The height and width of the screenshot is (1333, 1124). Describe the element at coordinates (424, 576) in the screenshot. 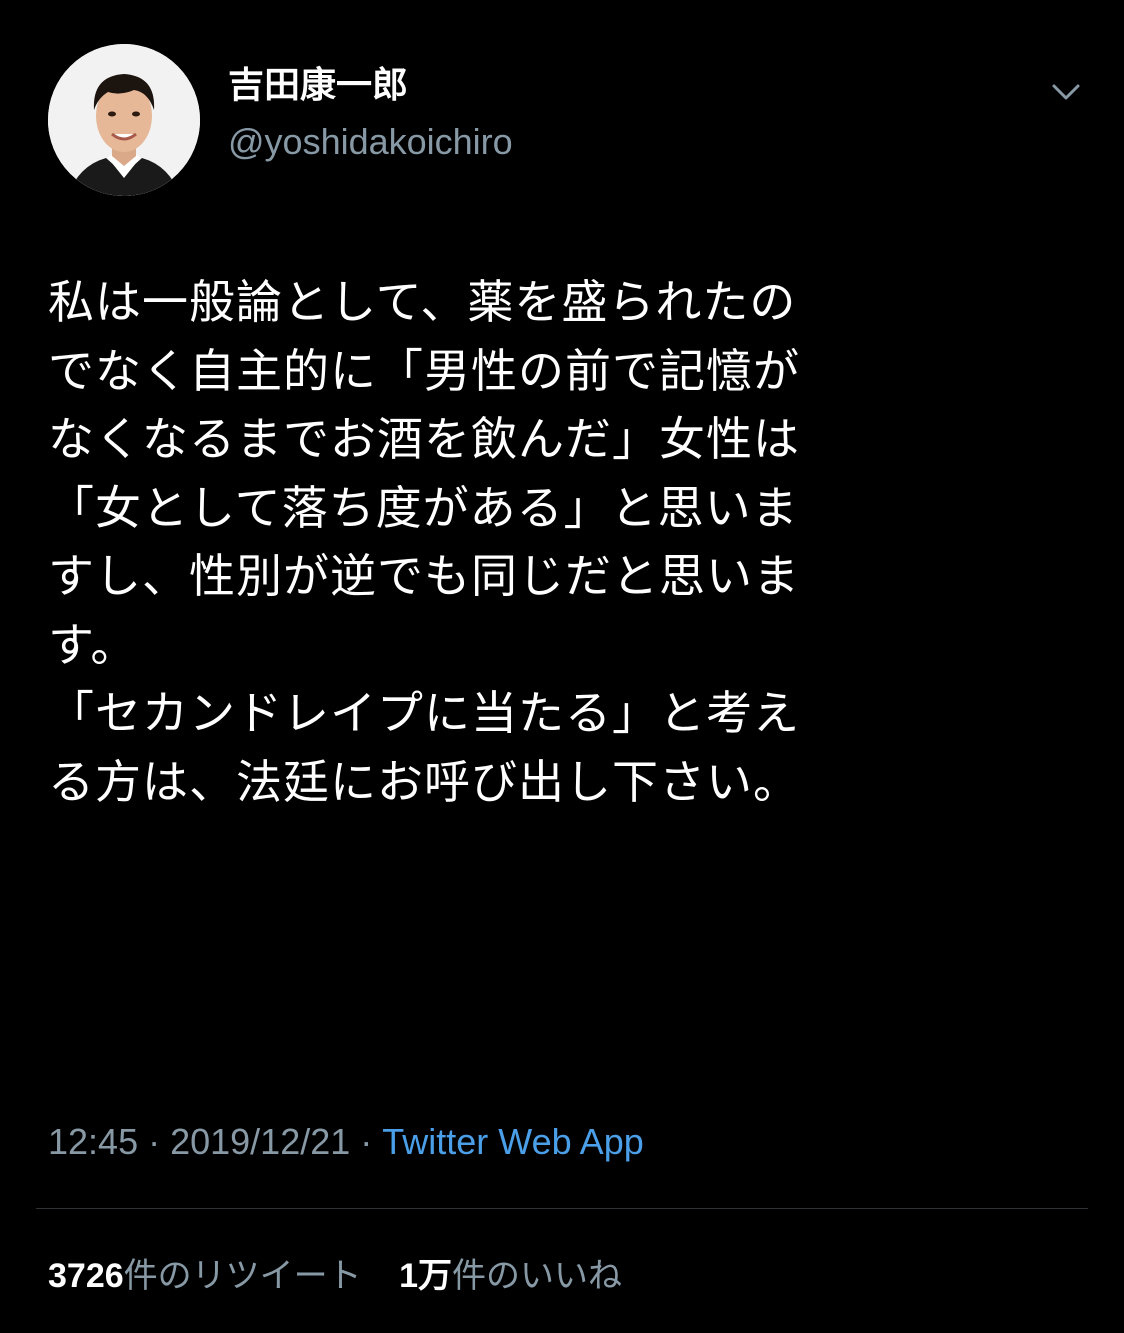

I see `tweet-text-line: すし、性別が逆でも同じだと思いま` at that location.